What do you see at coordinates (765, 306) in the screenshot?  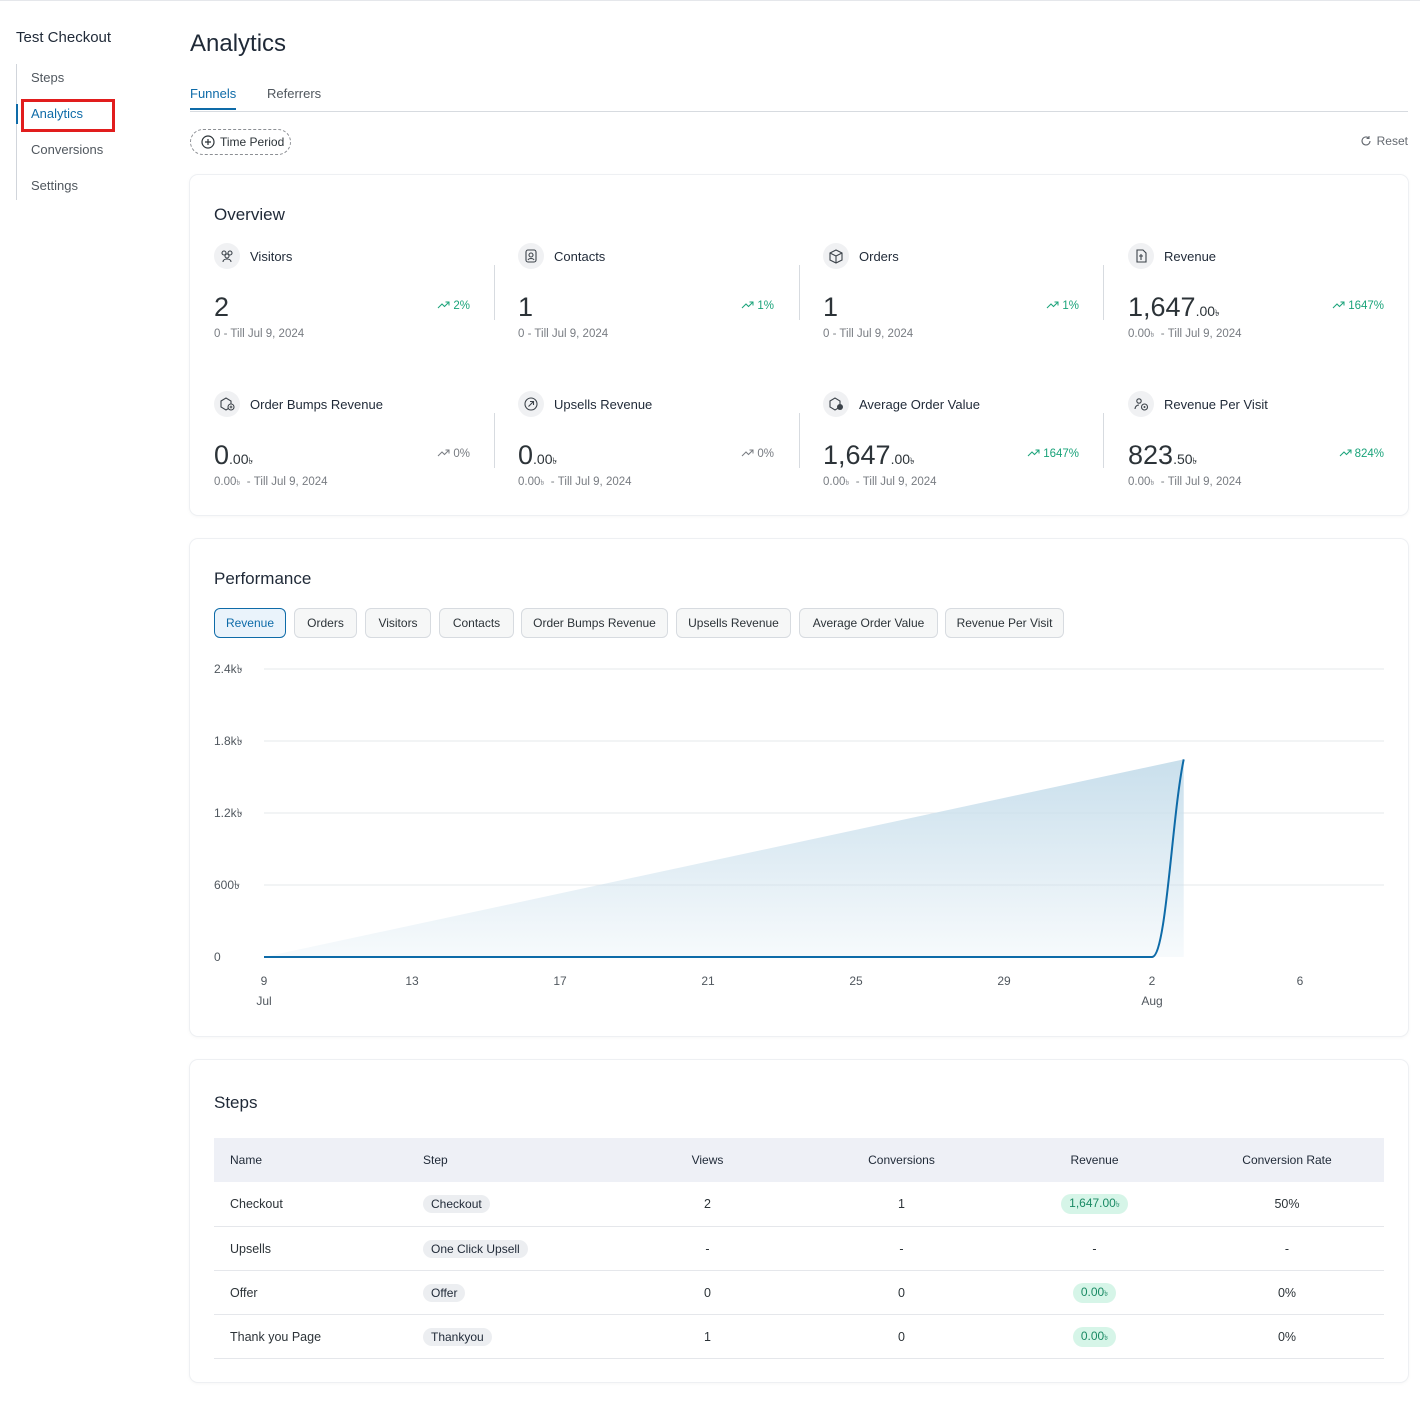 I see `metric-trend-value: 1%` at bounding box center [765, 306].